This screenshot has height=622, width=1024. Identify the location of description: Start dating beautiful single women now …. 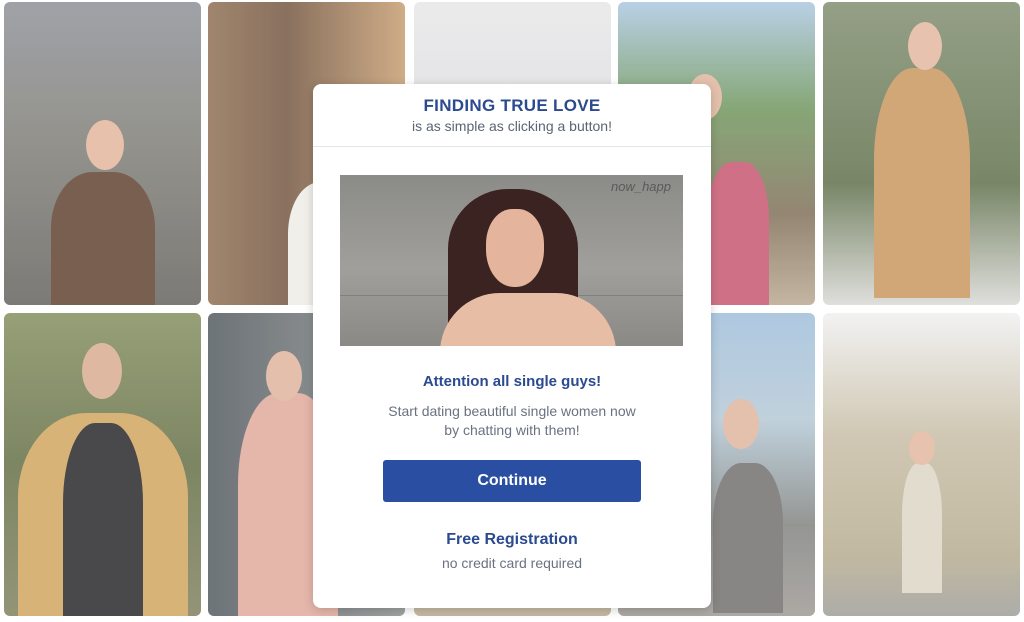
(512, 421).